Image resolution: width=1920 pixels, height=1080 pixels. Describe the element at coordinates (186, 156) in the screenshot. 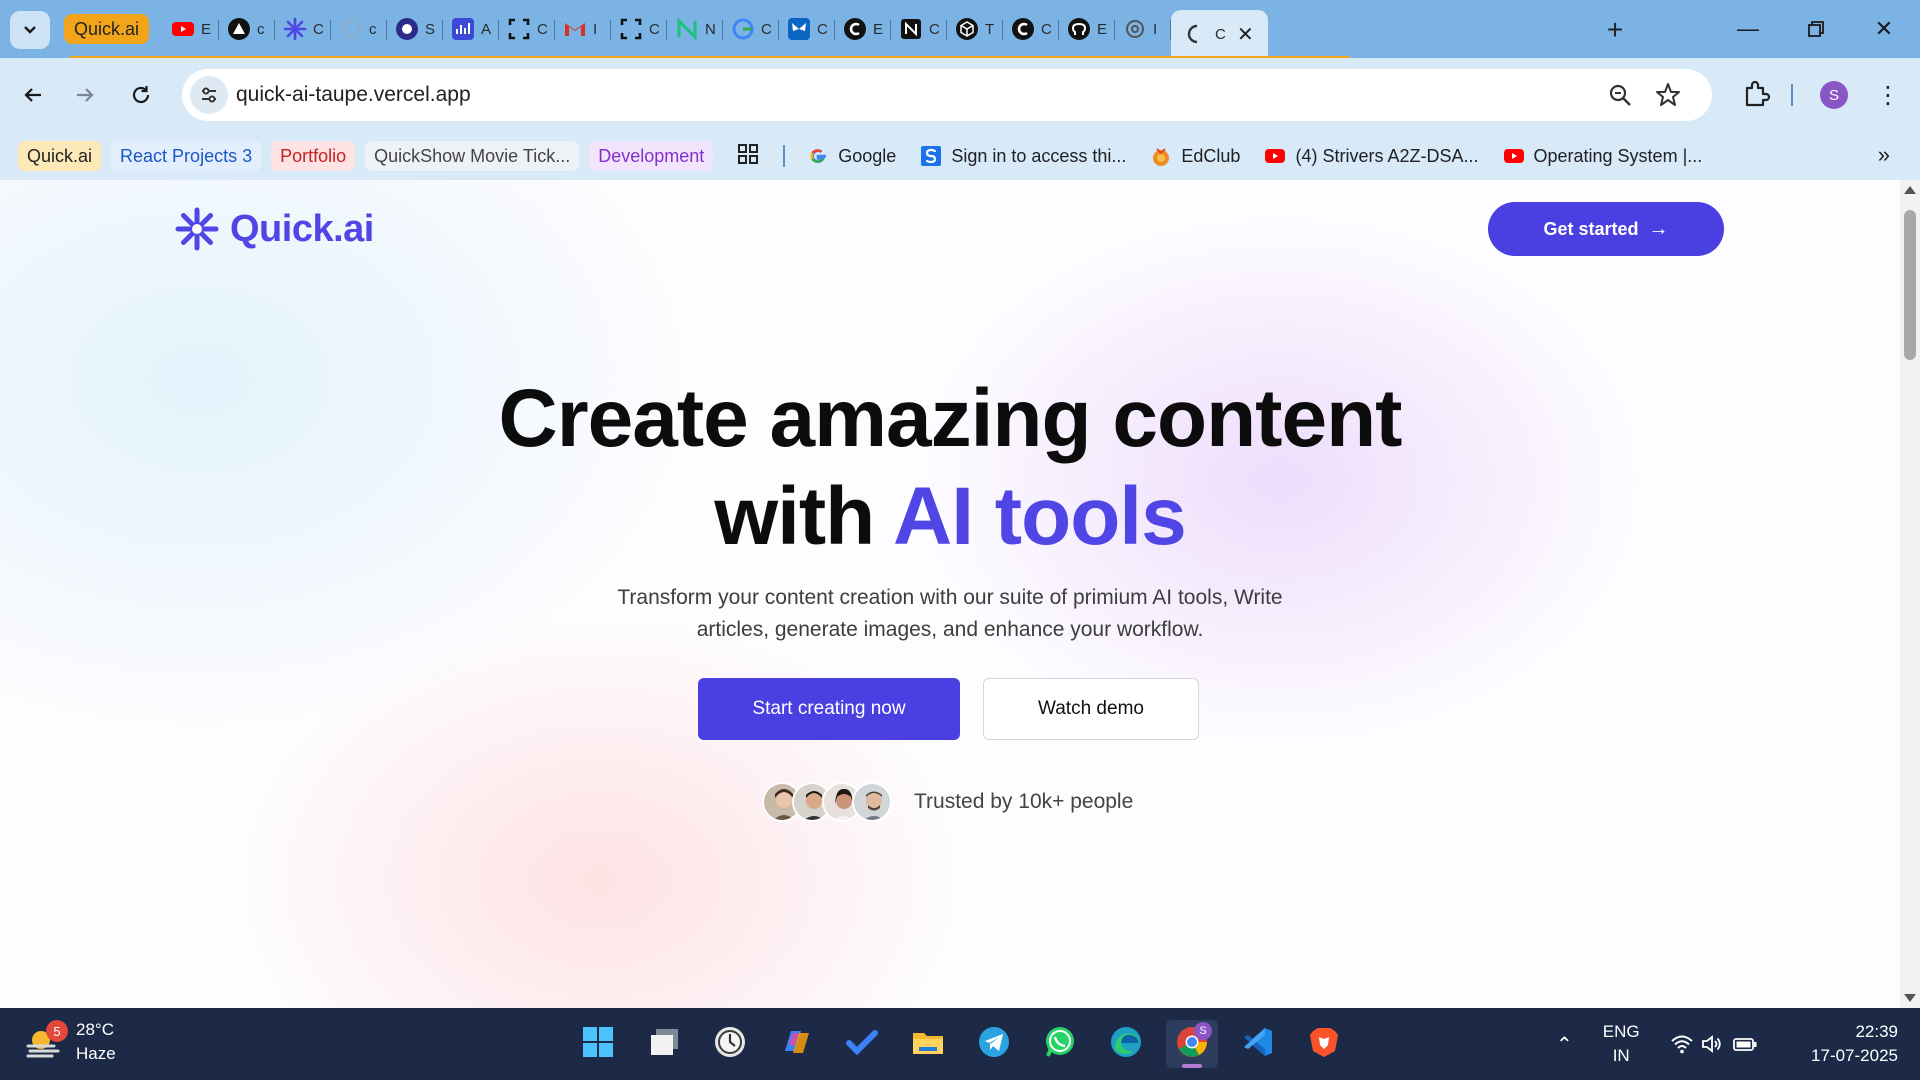

I see `bookmark-folder-chip: React Projects 3` at that location.